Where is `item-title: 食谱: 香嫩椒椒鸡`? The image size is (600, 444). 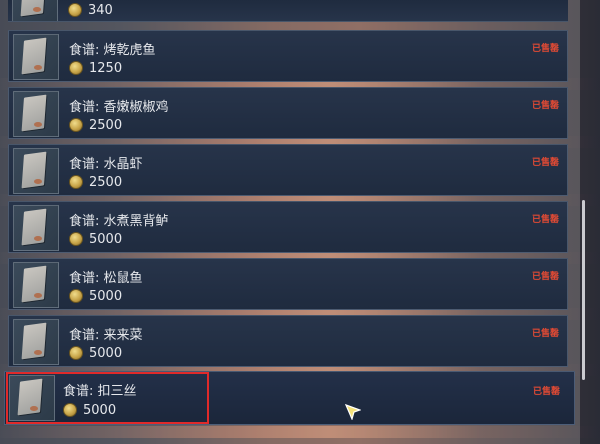
item-title: 食谱: 香嫩椒椒鸡 is located at coordinates (119, 107).